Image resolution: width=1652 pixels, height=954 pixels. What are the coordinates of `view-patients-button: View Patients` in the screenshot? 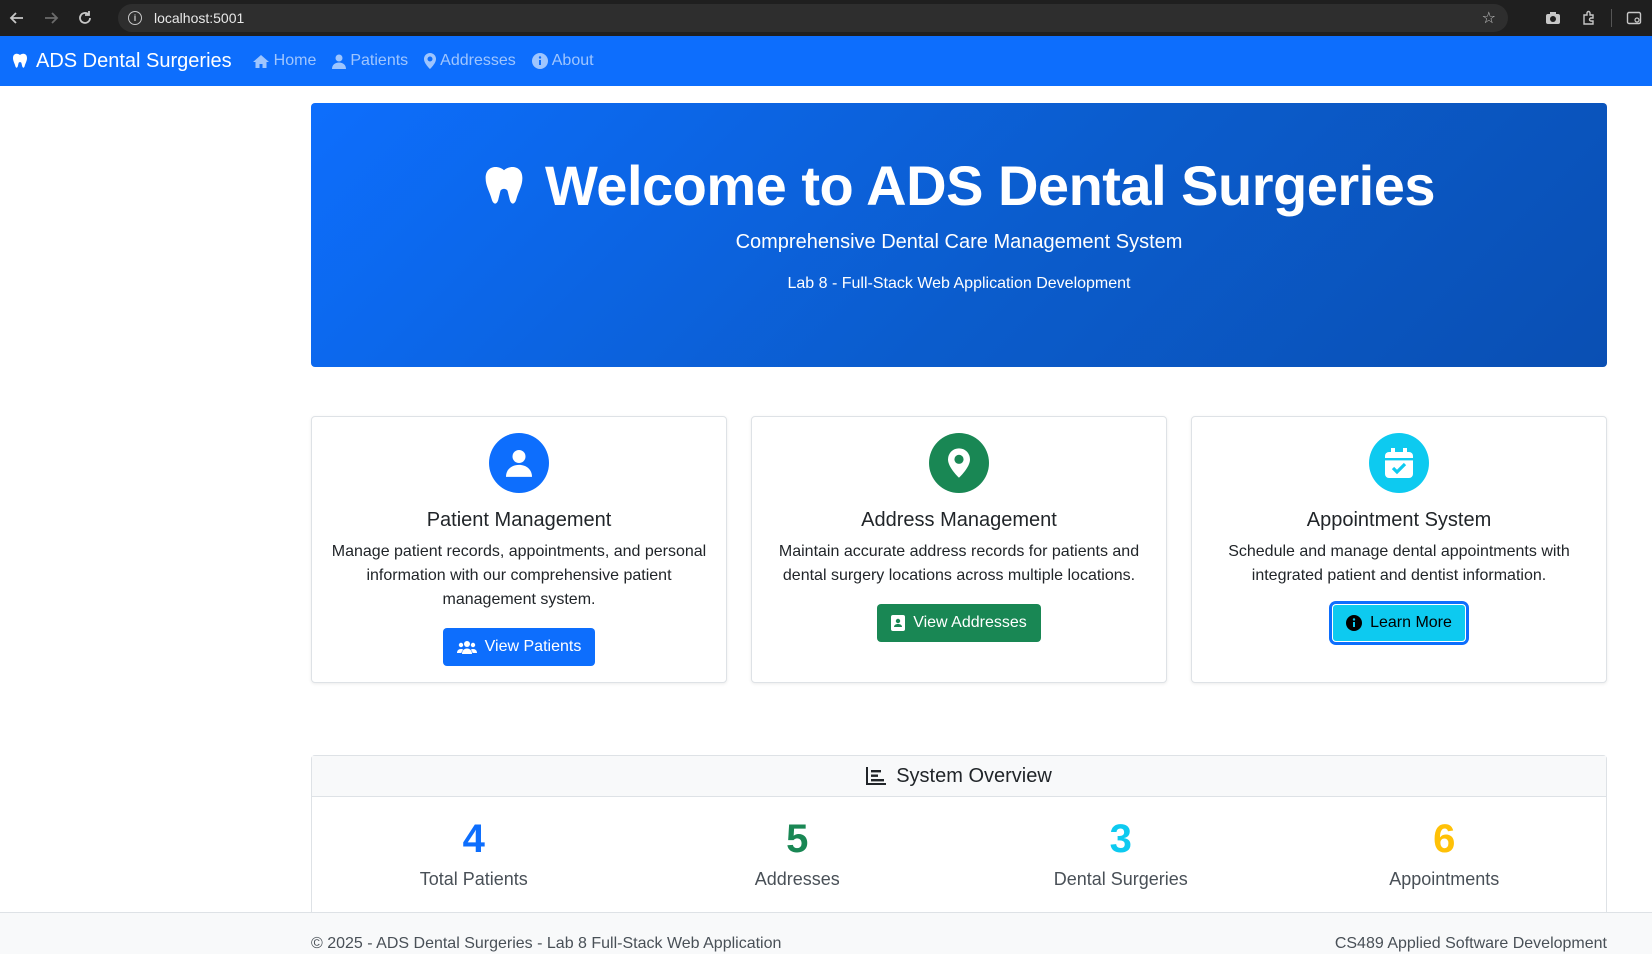 It's located at (519, 647).